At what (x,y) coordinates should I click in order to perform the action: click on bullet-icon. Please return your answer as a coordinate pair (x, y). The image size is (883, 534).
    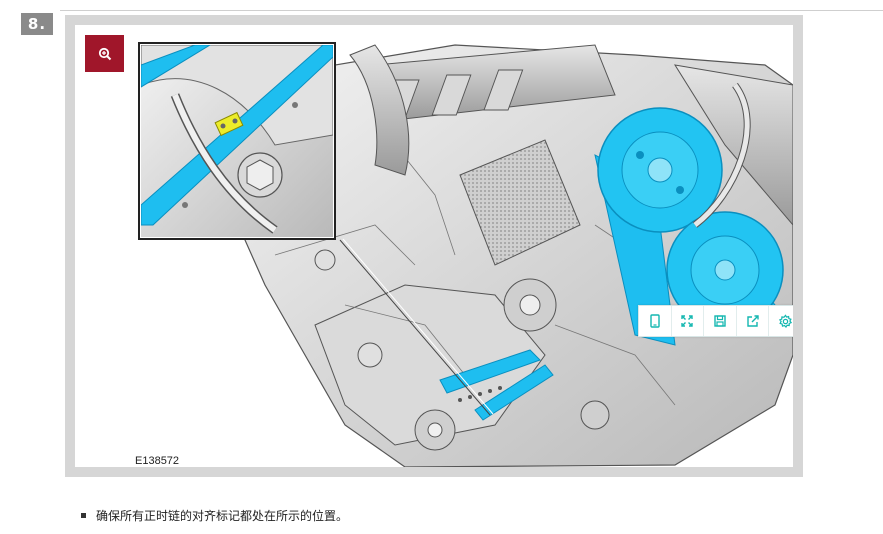
    Looking at the image, I should click on (83, 515).